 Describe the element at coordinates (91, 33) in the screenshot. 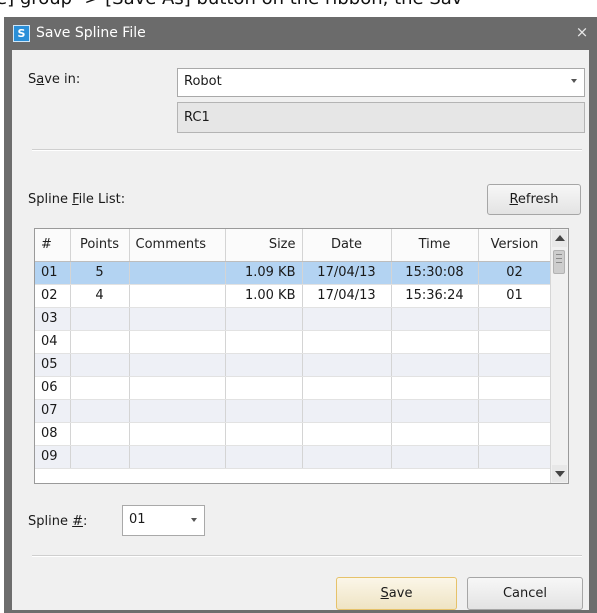

I see `dialog-title: Save Spline File` at that location.